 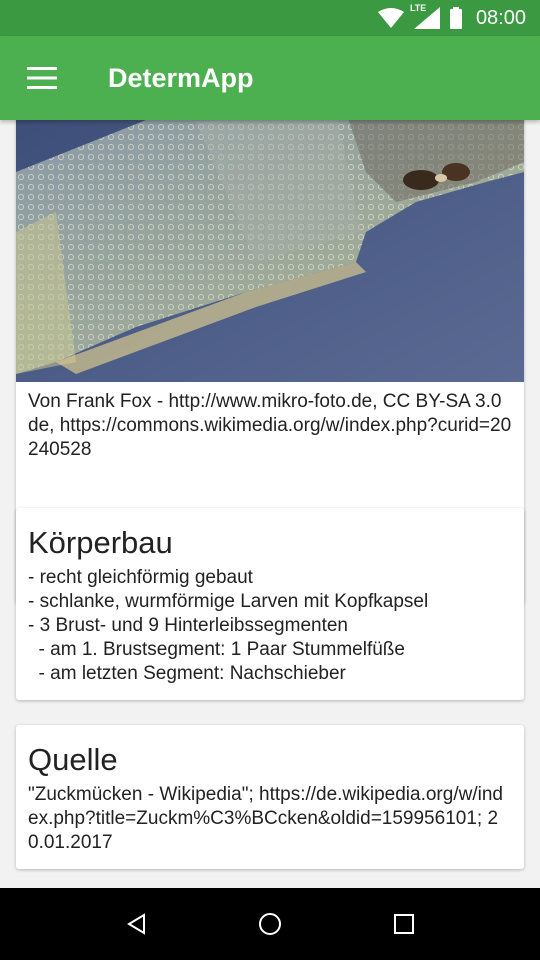 What do you see at coordinates (140, 577) in the screenshot?
I see `koerperbau-line: - recht gleichförmig gebaut` at bounding box center [140, 577].